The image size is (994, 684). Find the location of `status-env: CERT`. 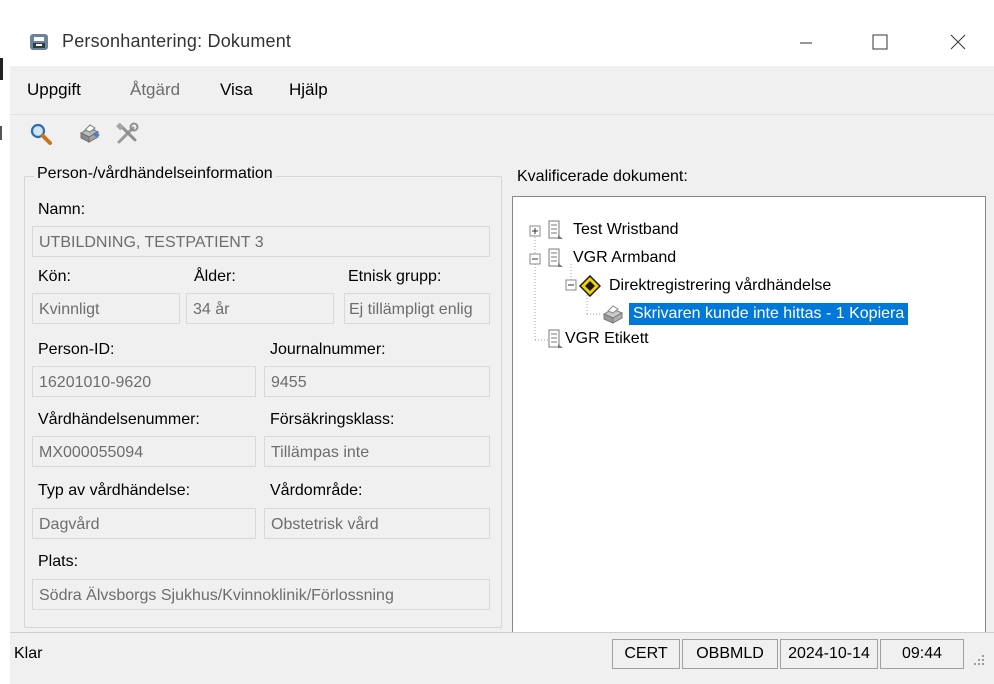

status-env: CERT is located at coordinates (646, 654).